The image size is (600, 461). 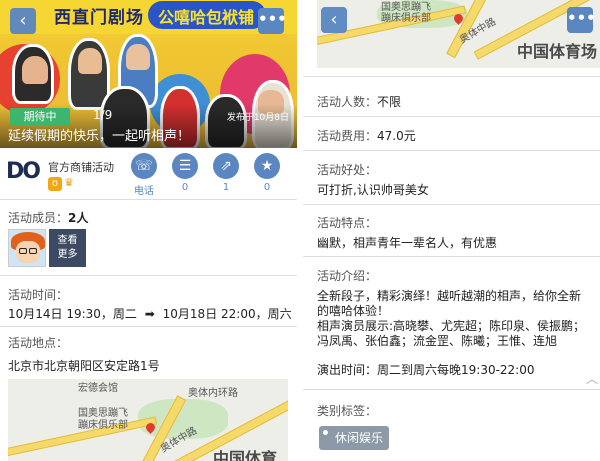 What do you see at coordinates (437, 341) in the screenshot?
I see `intro-line: 冯凤禹、张伯鑫；流金罡、陈曦；王惟、连旭` at bounding box center [437, 341].